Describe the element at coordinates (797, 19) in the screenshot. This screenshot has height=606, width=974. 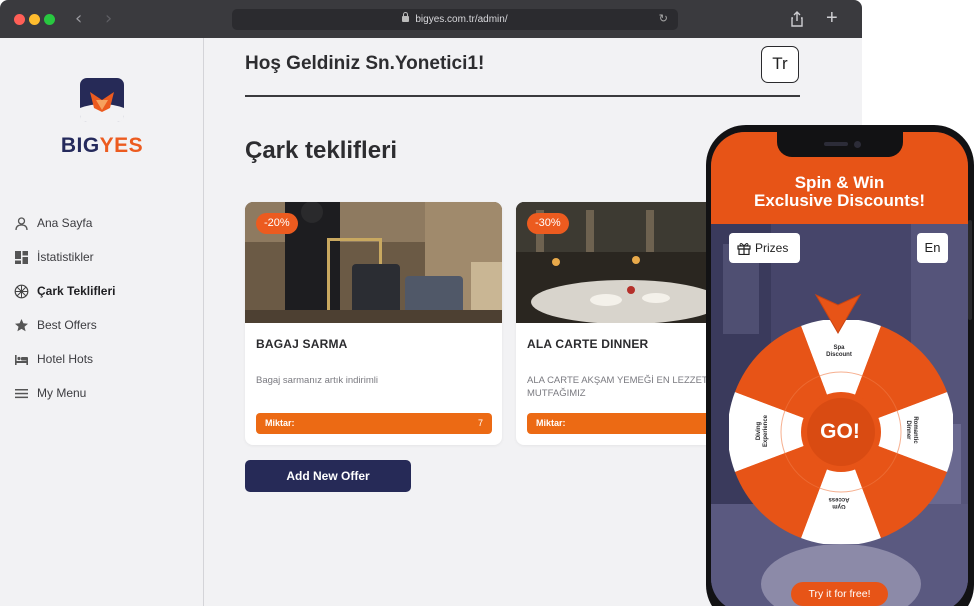
I see `share-icon` at that location.